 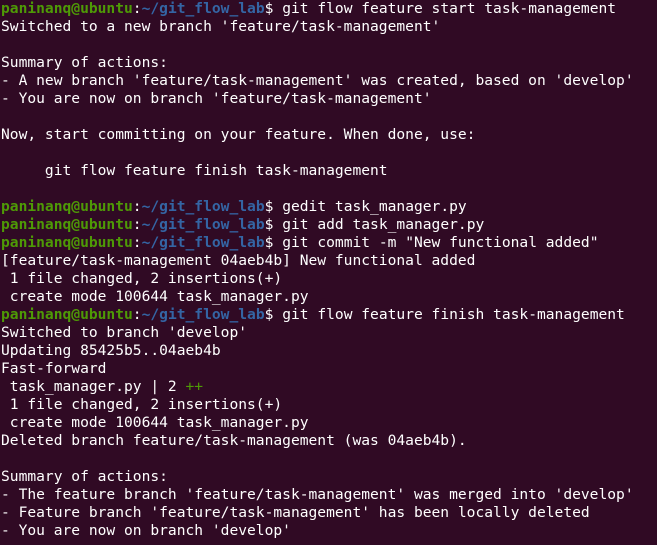 I want to click on command-text: git flow feature start task-management, so click(x=449, y=8).